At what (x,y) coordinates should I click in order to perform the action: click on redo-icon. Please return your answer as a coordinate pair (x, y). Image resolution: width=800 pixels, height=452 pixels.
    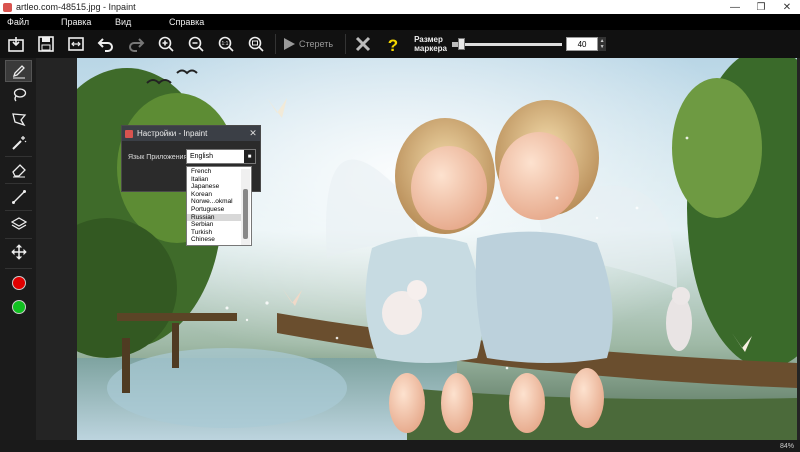
    Looking at the image, I should click on (137, 45).